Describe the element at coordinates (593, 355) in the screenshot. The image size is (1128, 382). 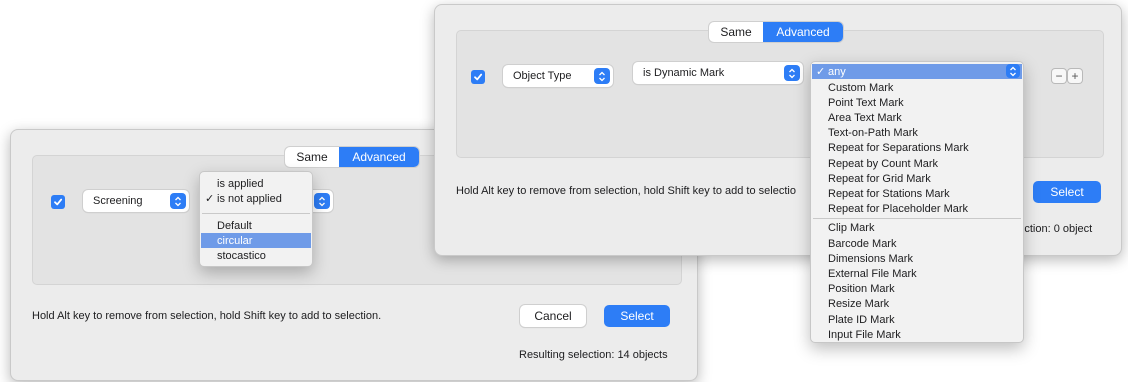
I see `result-text: Resulting selection: 14 objects` at that location.